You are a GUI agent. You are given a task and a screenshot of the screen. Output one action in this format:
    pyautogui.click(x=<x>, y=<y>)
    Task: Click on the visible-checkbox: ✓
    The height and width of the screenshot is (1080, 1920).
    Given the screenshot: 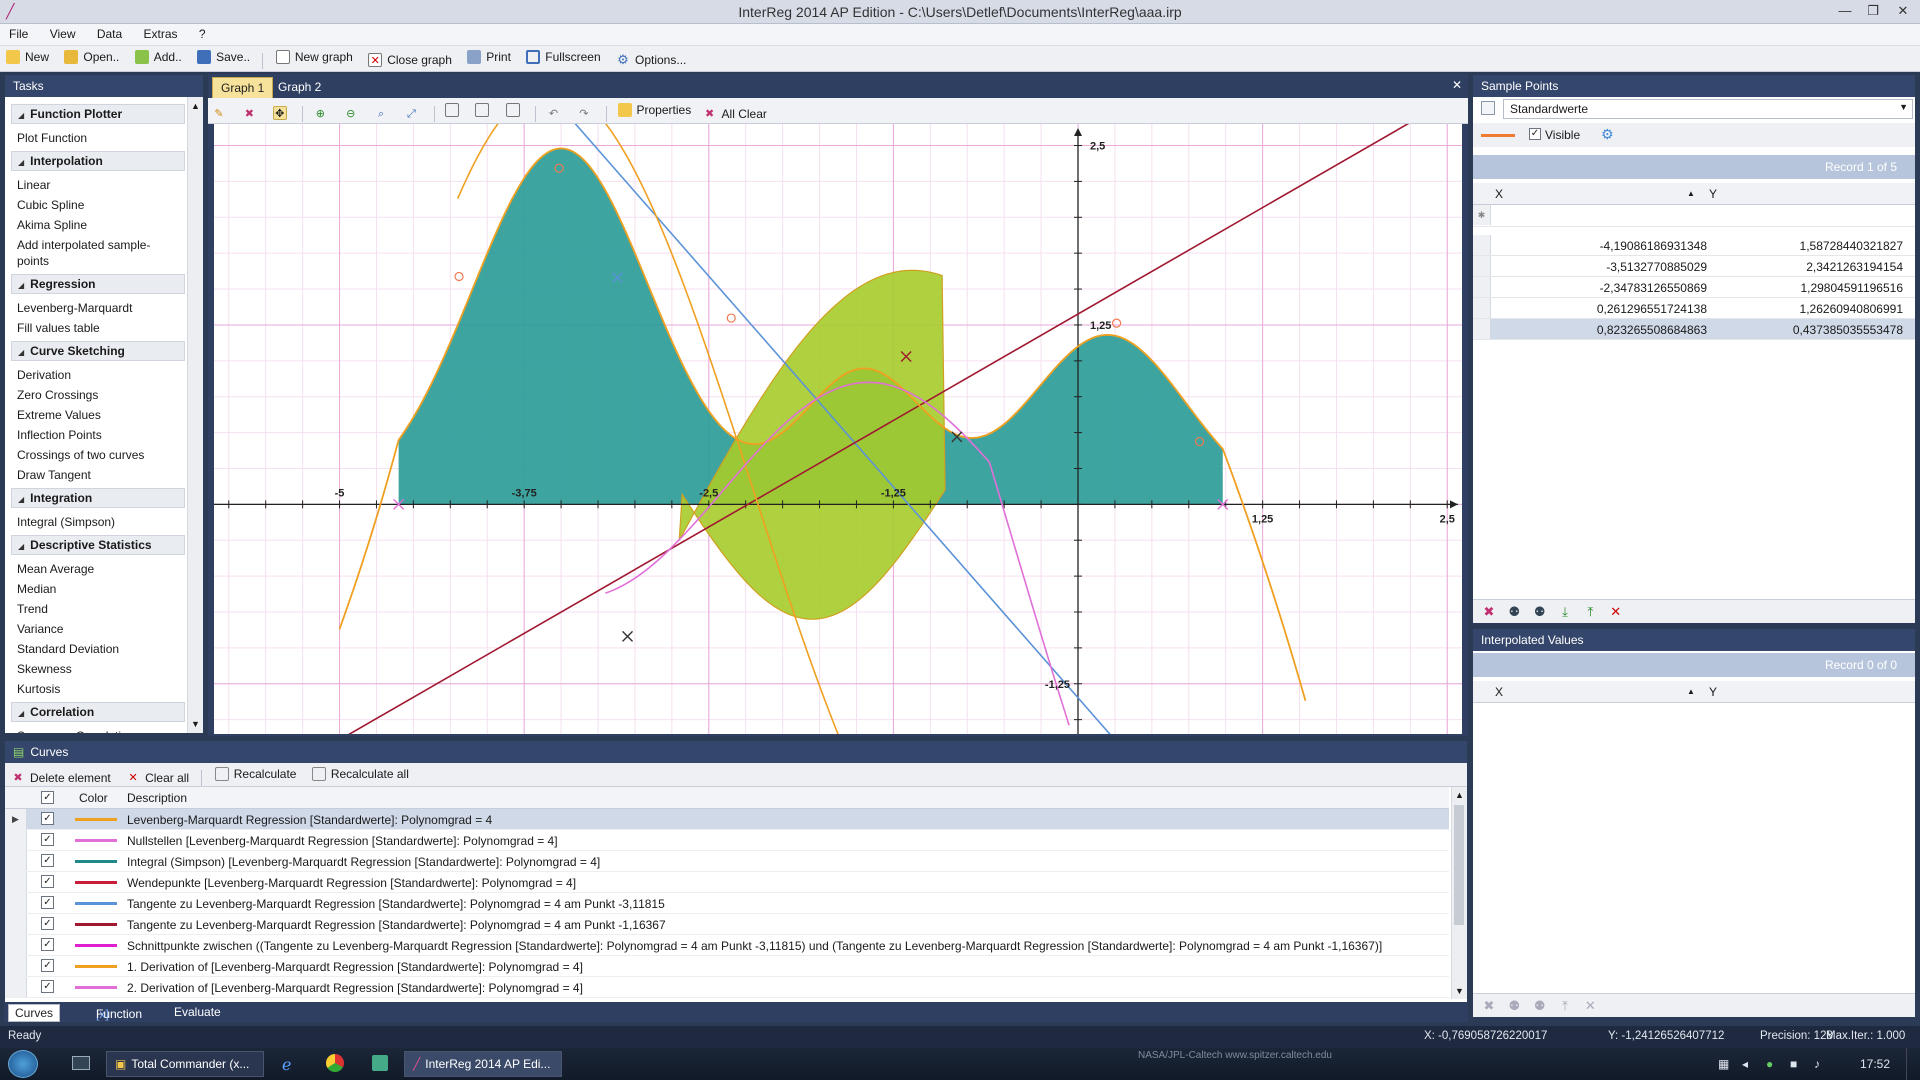 What is the action you would take?
    pyautogui.click(x=1535, y=134)
    